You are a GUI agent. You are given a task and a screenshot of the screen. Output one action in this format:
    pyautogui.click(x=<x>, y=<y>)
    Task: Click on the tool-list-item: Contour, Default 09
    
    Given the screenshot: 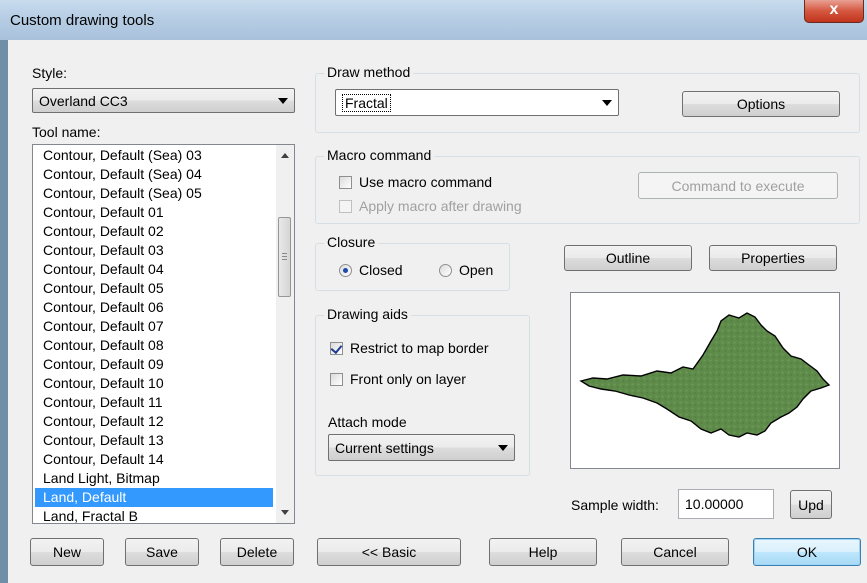 What is the action you would take?
    pyautogui.click(x=154, y=364)
    